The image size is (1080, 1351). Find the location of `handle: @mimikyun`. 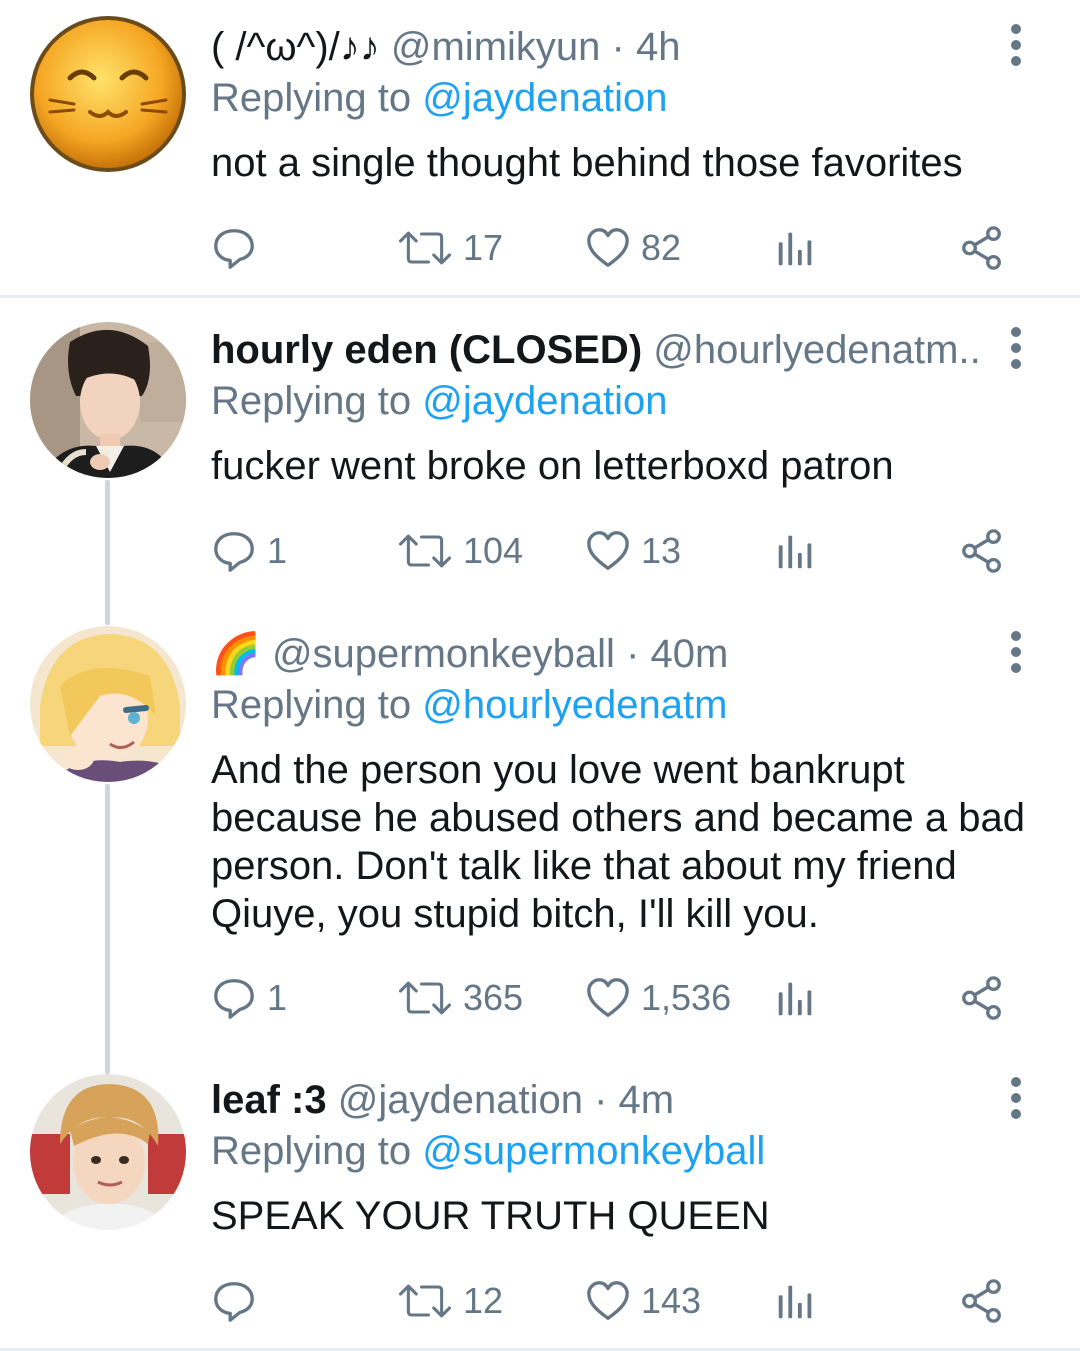

handle: @mimikyun is located at coordinates (496, 47).